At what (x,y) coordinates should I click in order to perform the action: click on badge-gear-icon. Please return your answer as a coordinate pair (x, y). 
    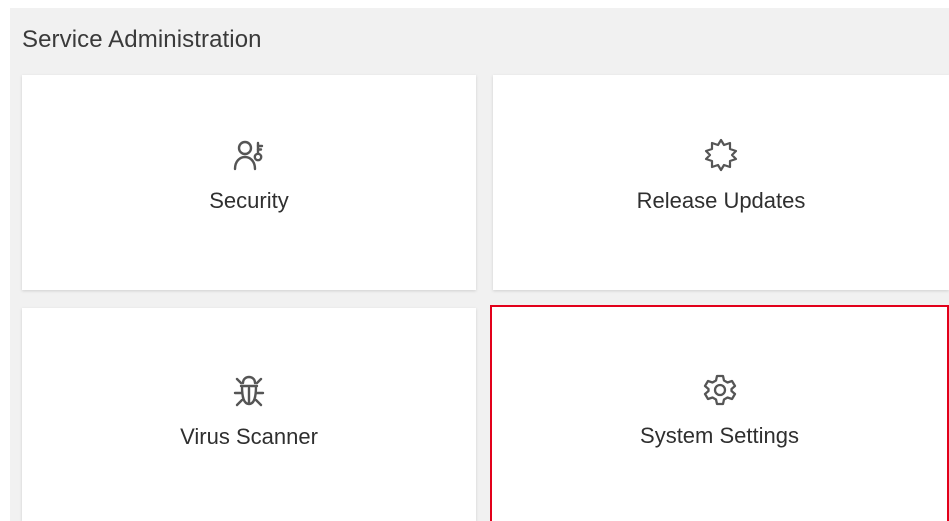
    Looking at the image, I should click on (721, 155).